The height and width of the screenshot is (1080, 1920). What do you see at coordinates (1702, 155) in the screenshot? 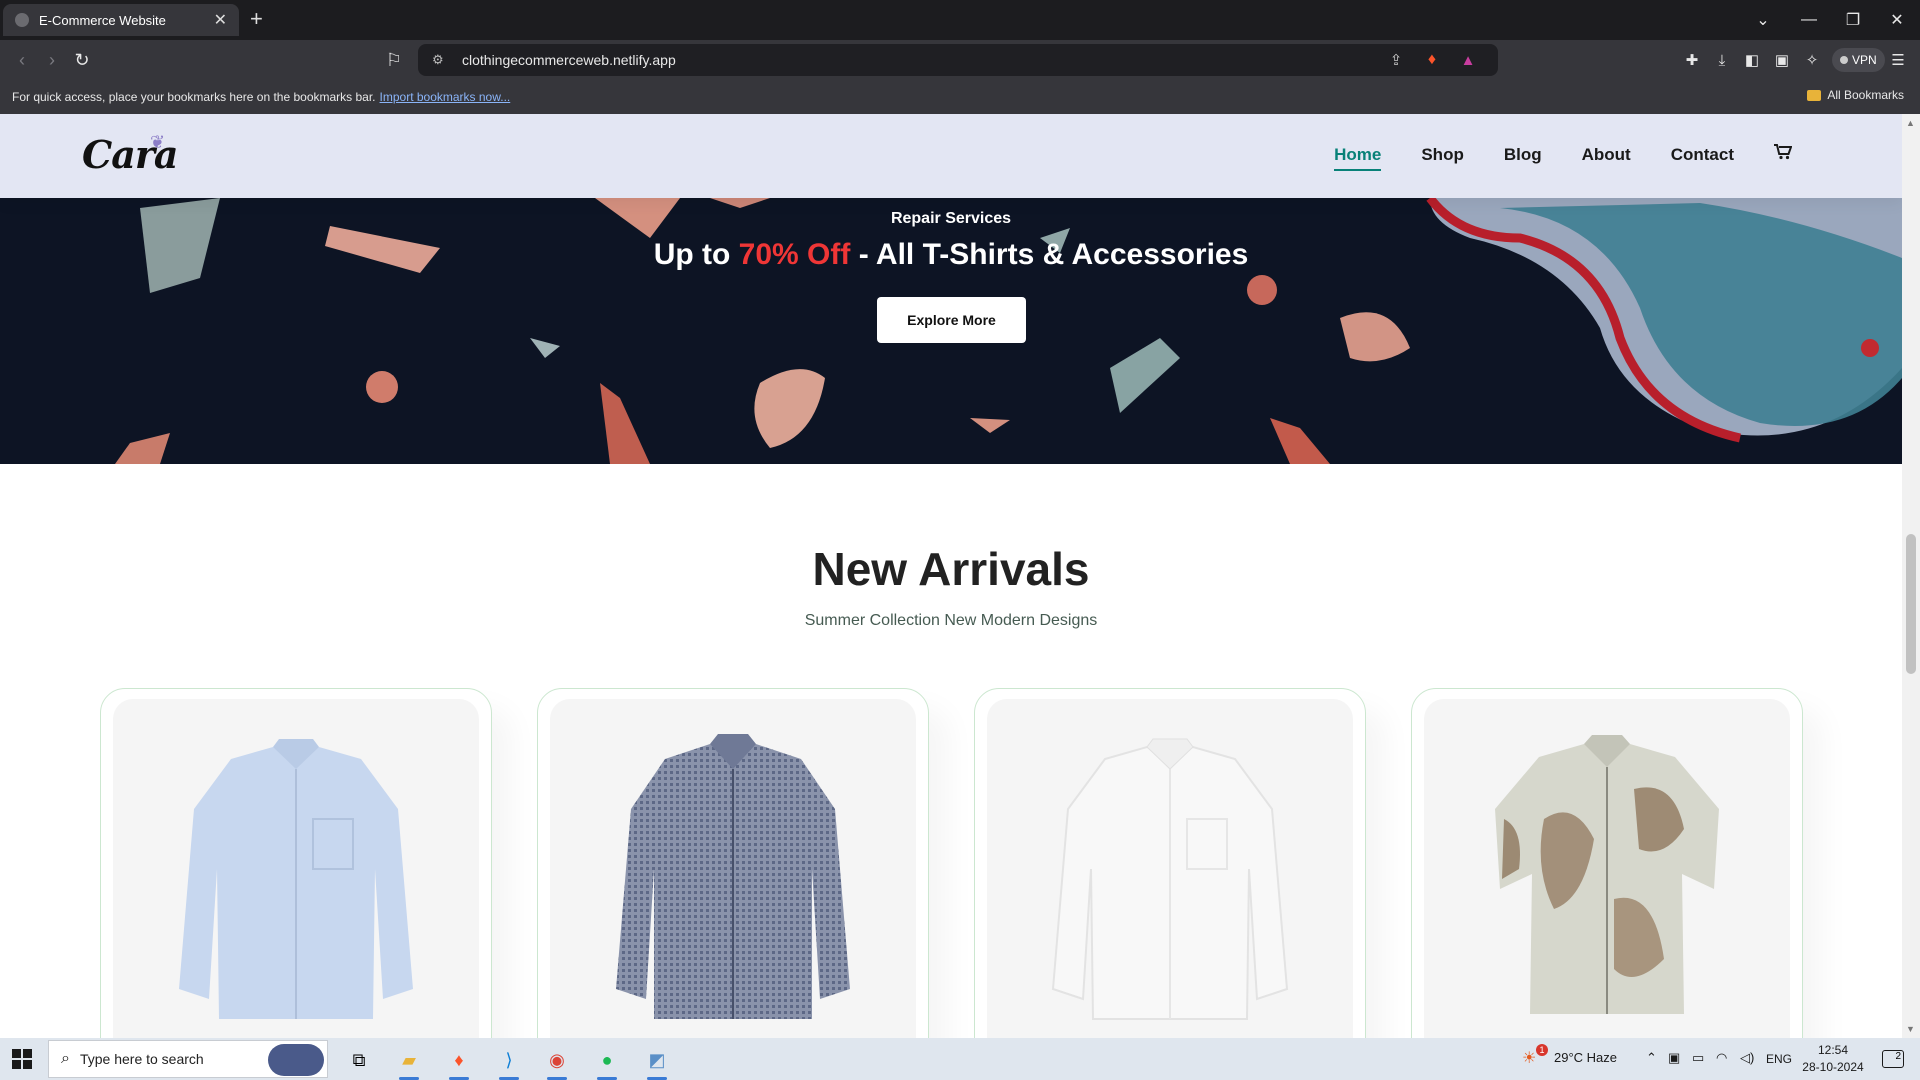
I see `nav-contact: Contact` at bounding box center [1702, 155].